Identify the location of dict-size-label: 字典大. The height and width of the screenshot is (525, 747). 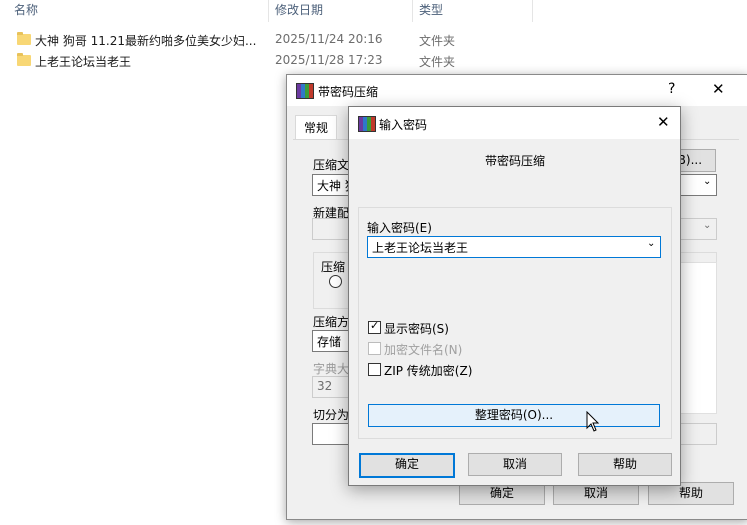
(331, 369).